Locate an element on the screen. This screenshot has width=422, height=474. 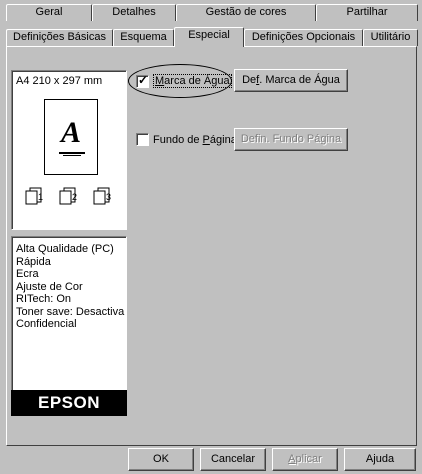
ok-button: OK is located at coordinates (161, 459).